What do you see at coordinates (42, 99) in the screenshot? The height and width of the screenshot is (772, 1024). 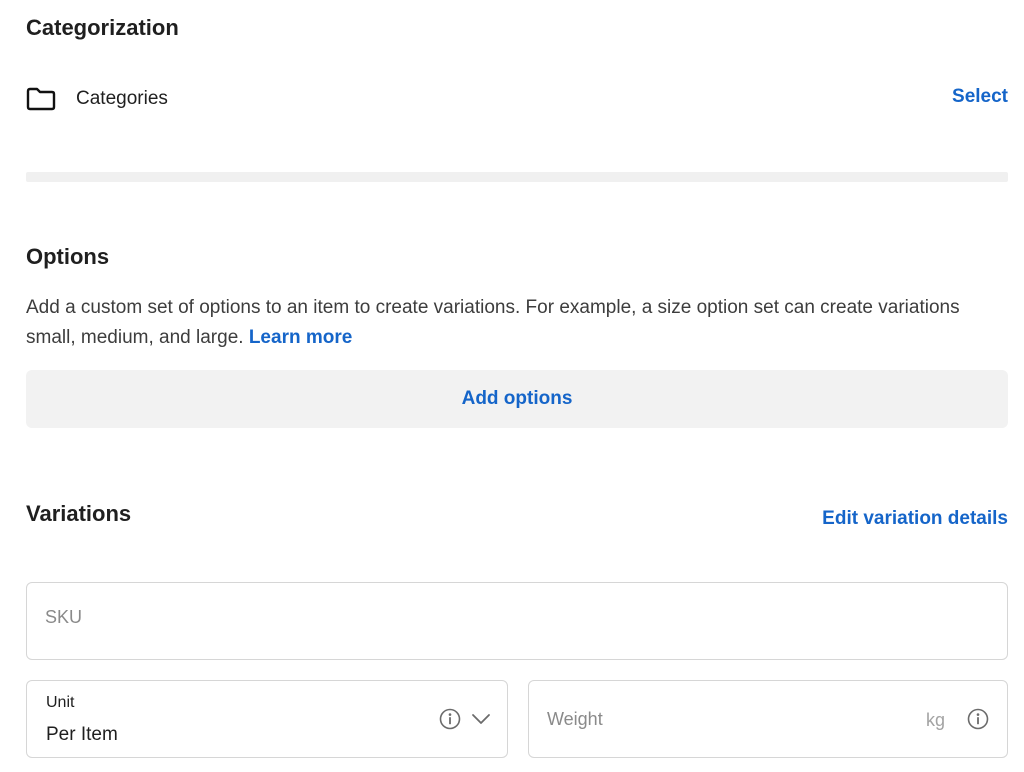 I see `folder-icon` at bounding box center [42, 99].